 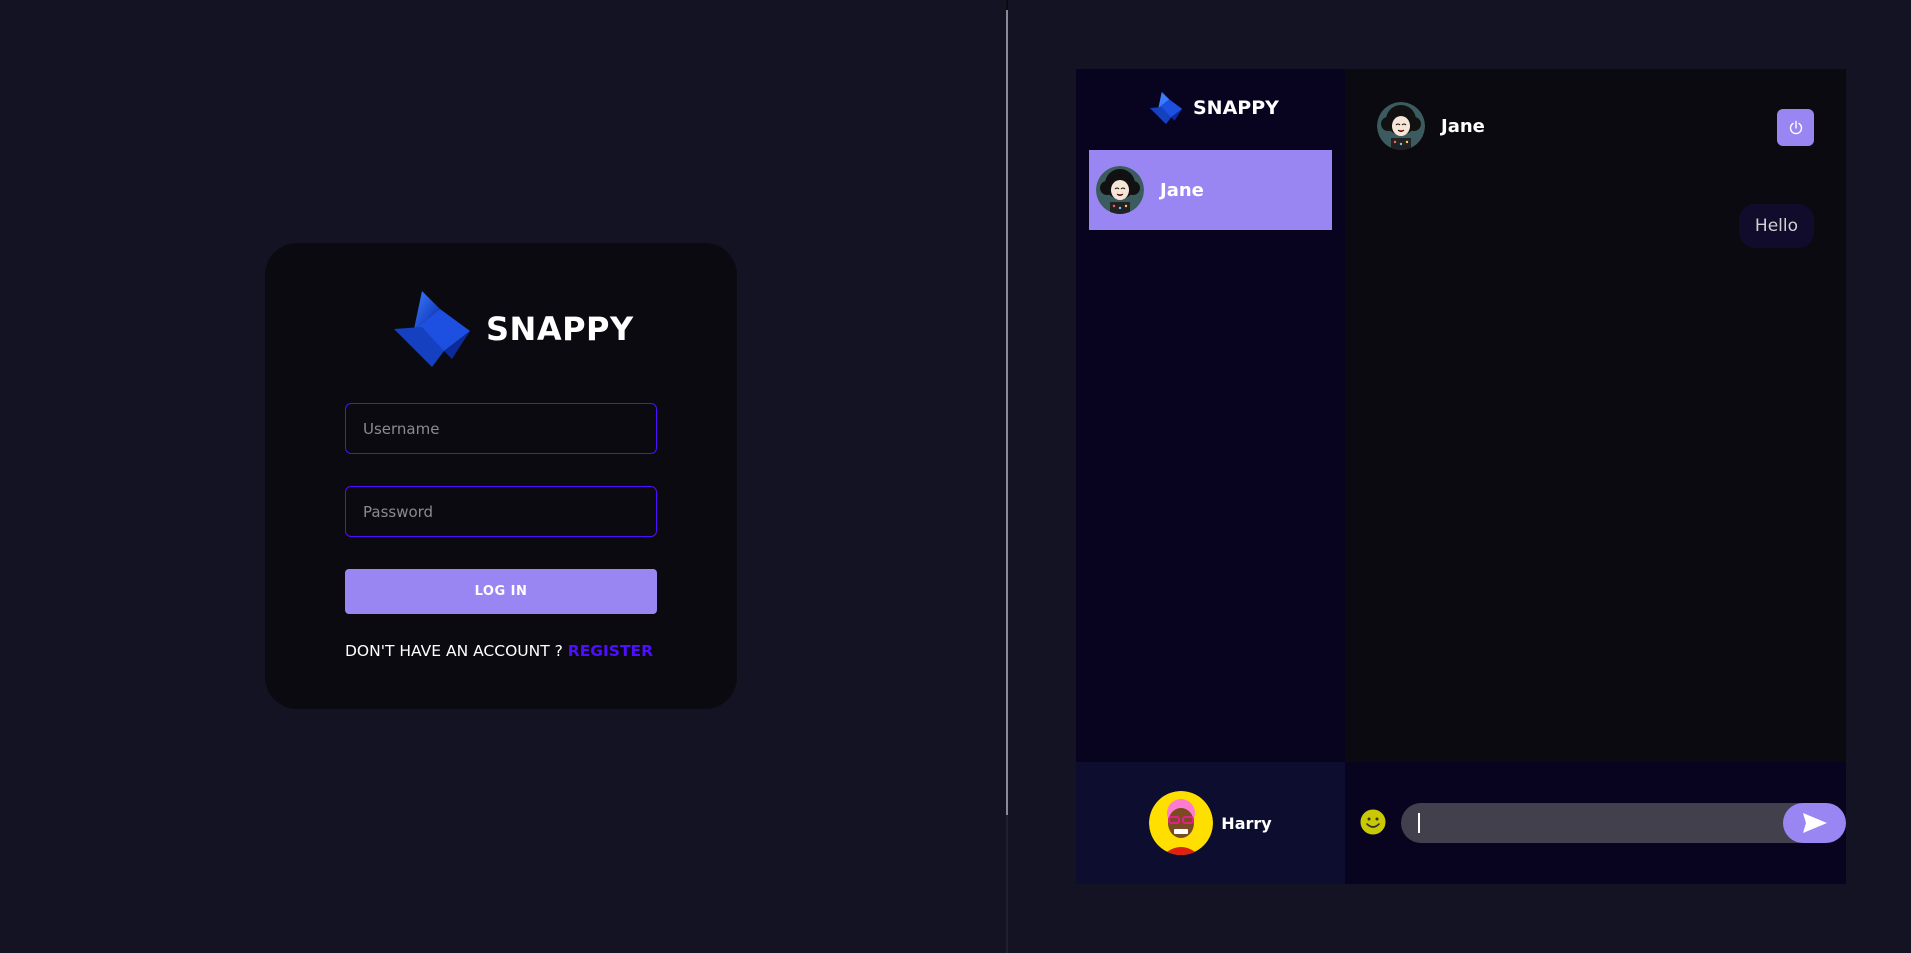 What do you see at coordinates (1611, 823) in the screenshot?
I see `message-input` at bounding box center [1611, 823].